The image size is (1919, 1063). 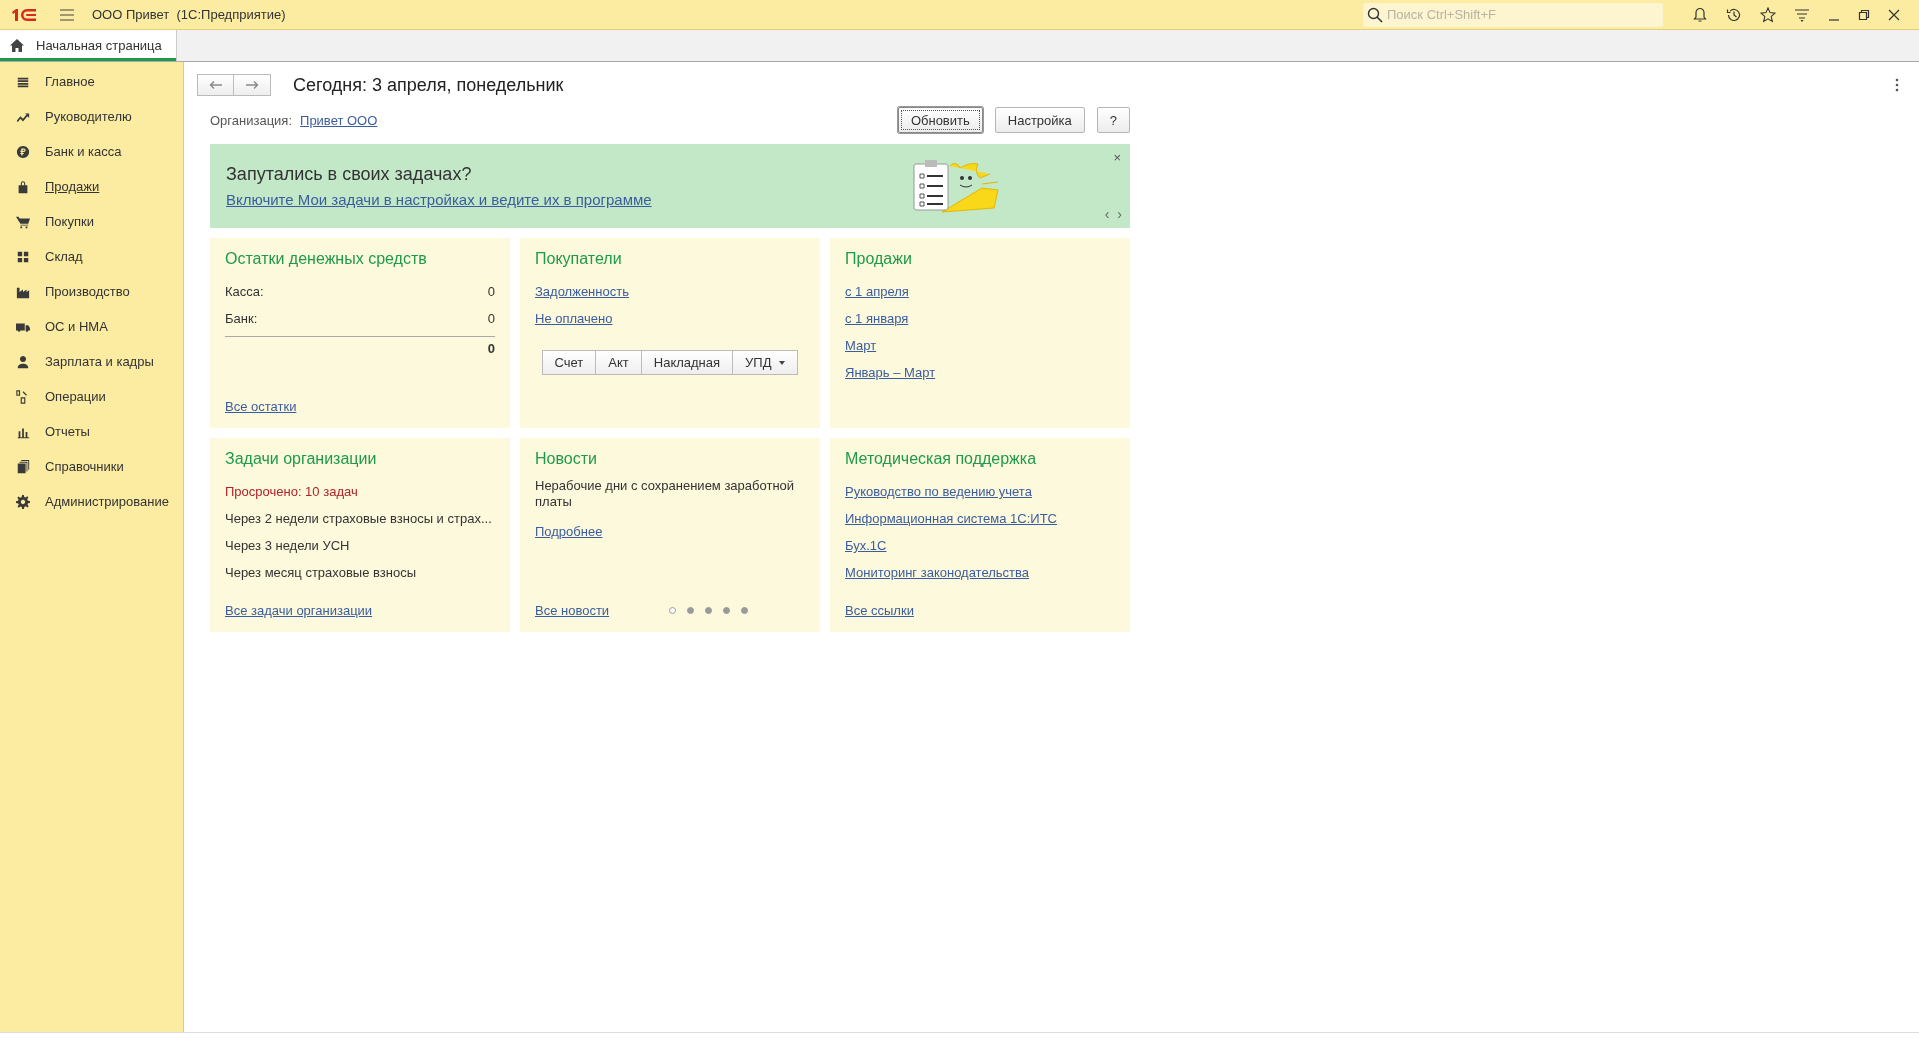 I want to click on support-link: Информационная система 1С:ИТС, so click(x=951, y=518).